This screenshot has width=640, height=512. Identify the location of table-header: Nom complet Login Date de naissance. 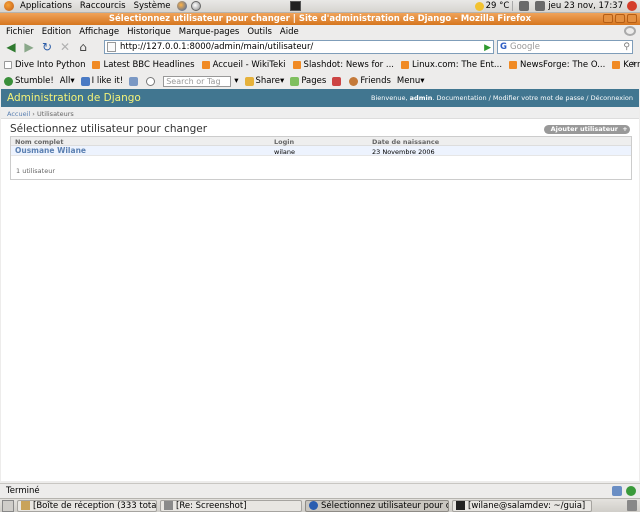
(321, 141).